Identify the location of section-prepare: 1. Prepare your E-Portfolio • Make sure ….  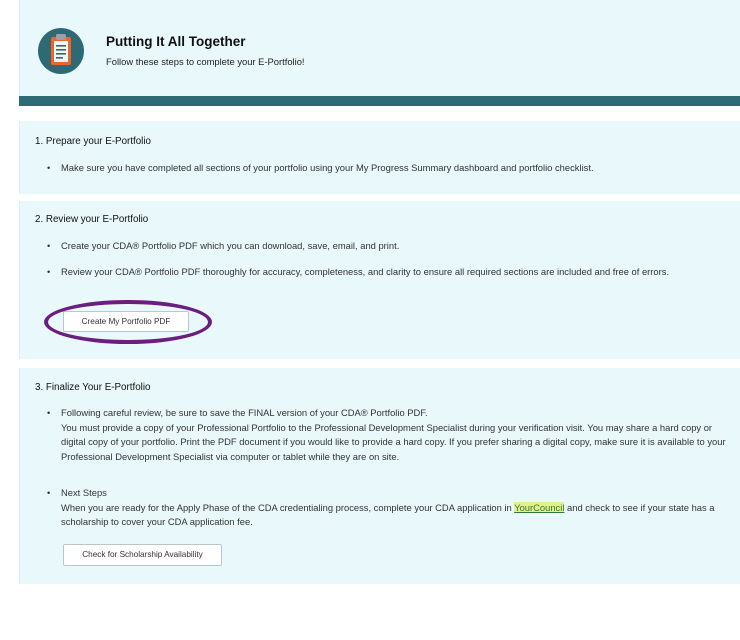
(379, 157).